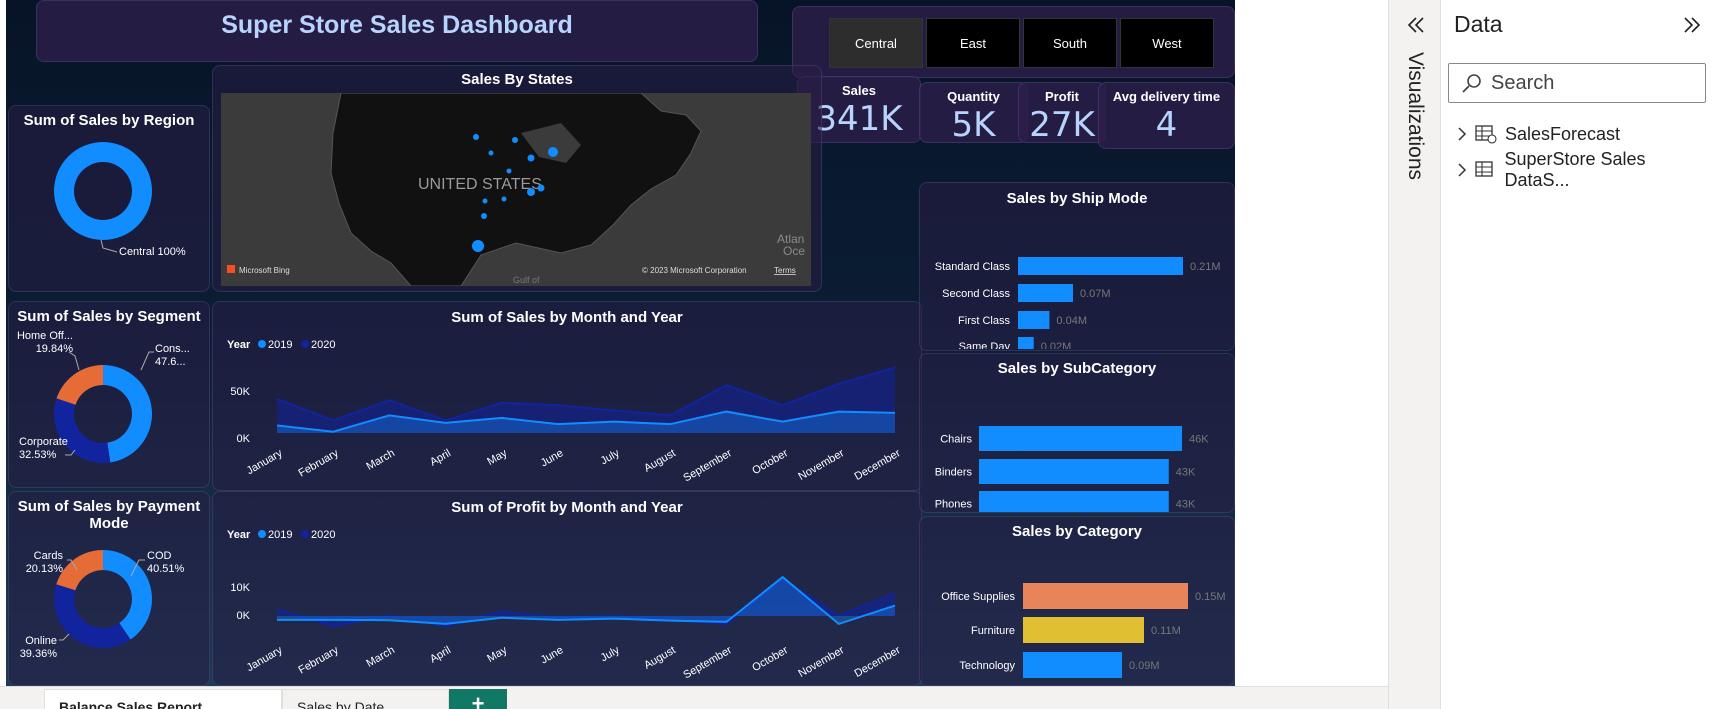 Image resolution: width=1712 pixels, height=709 pixels. What do you see at coordinates (785, 270) in the screenshot?
I see `map-terms-link: Terms` at bounding box center [785, 270].